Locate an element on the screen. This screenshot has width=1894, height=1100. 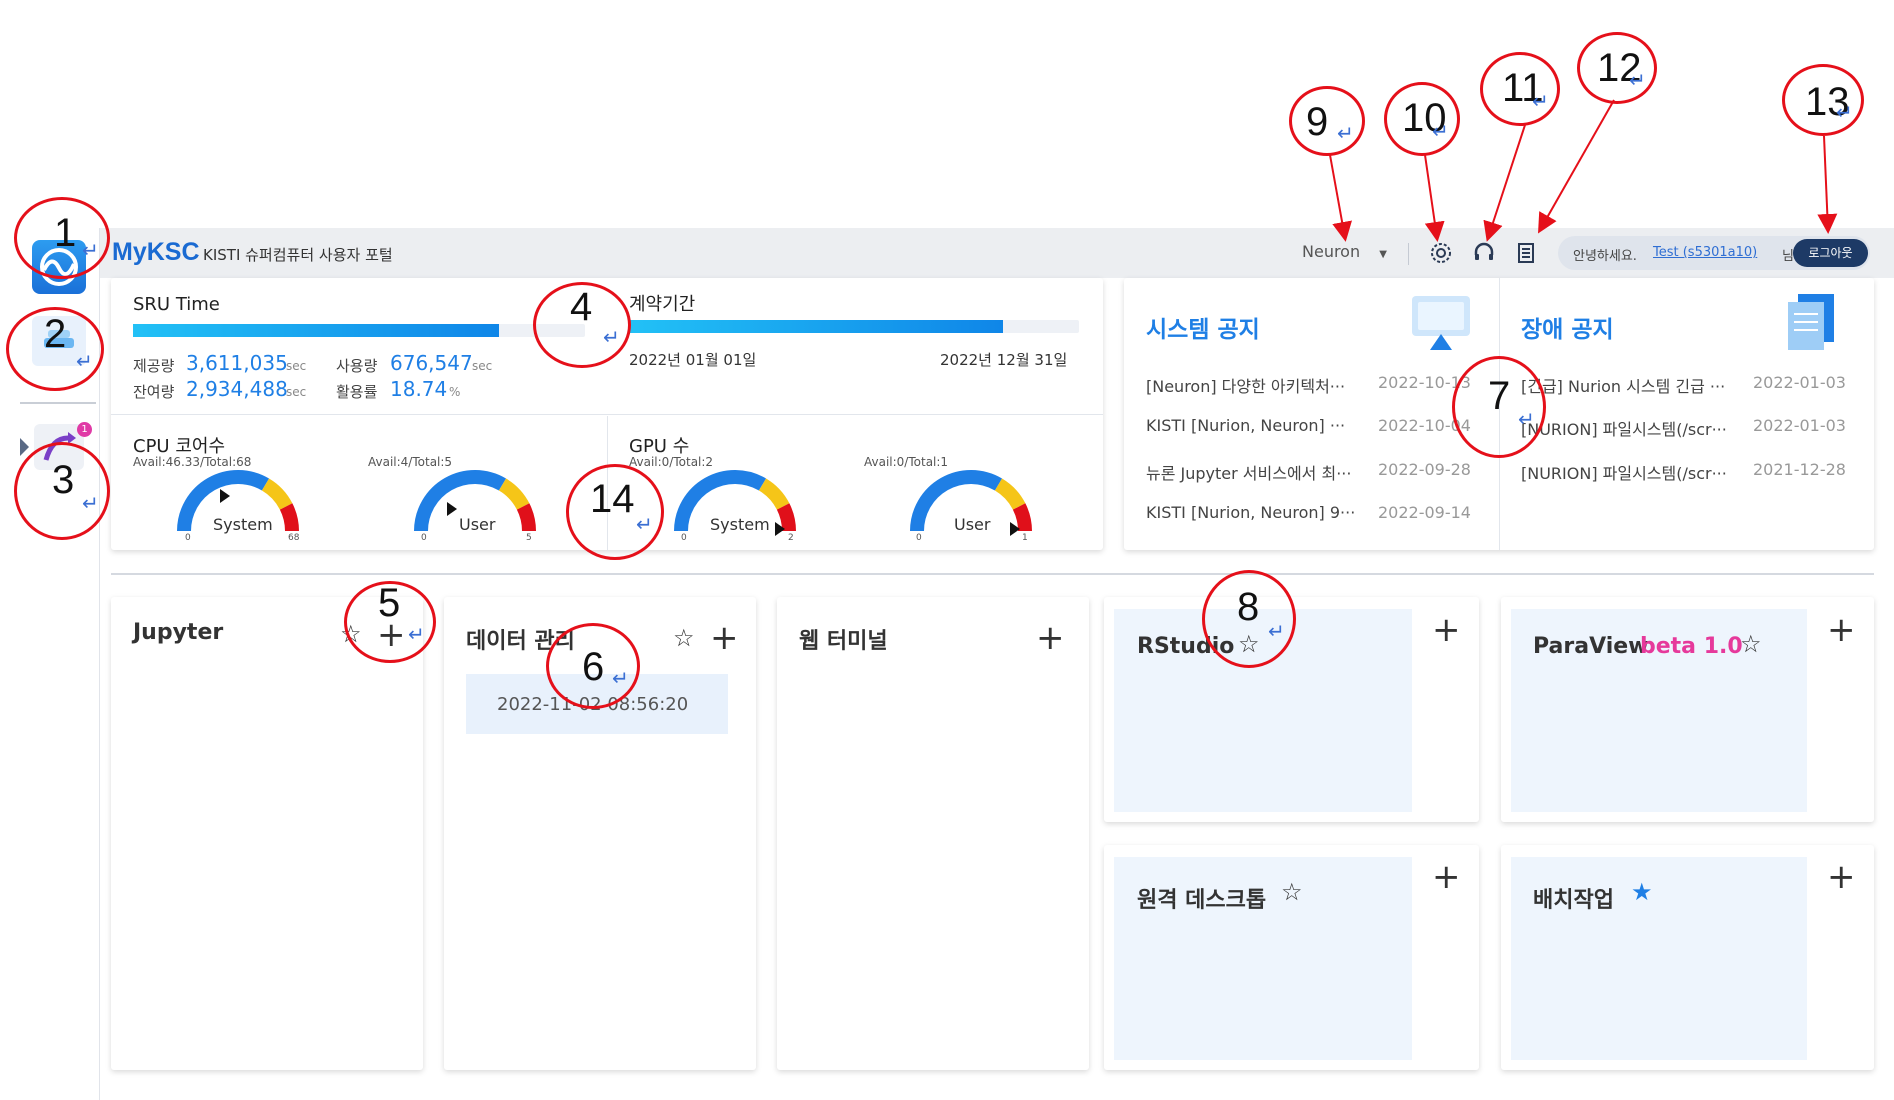
web-terminal-title: 웹 터미널 is located at coordinates (843, 641).